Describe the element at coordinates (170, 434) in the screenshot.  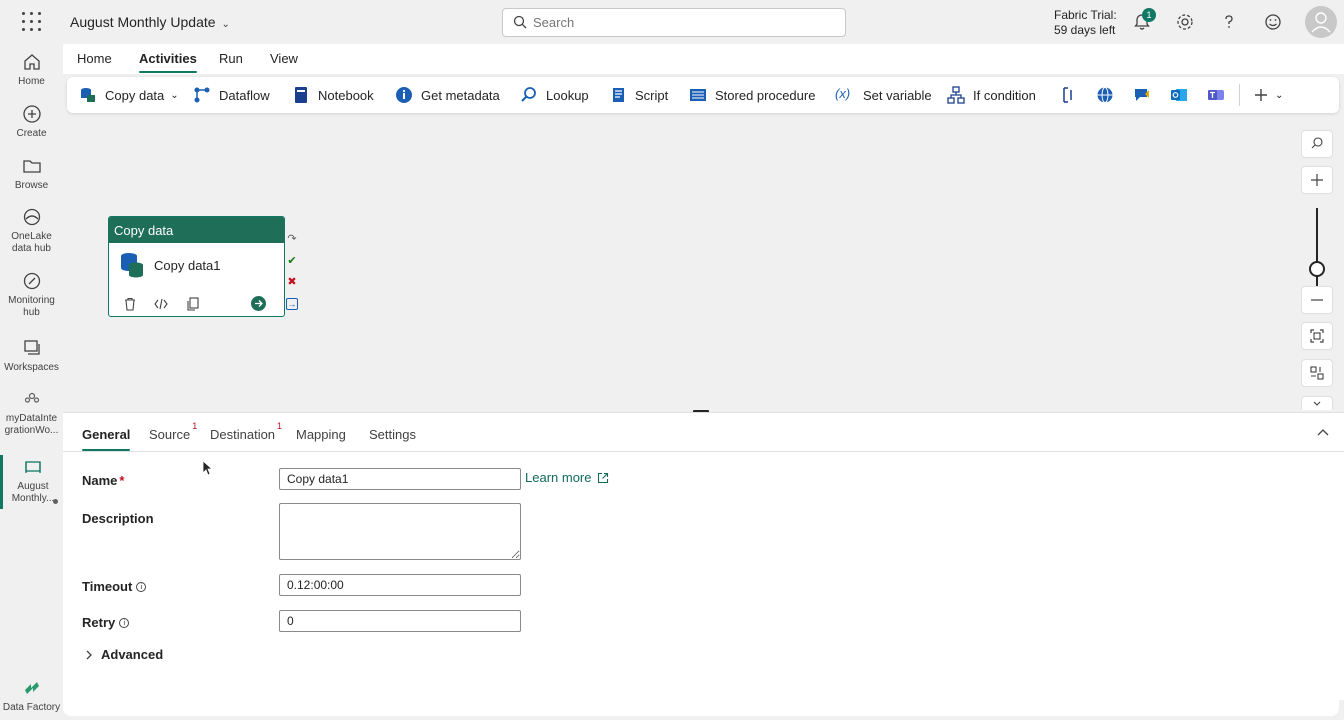
I see `tab-source-label: Source` at that location.